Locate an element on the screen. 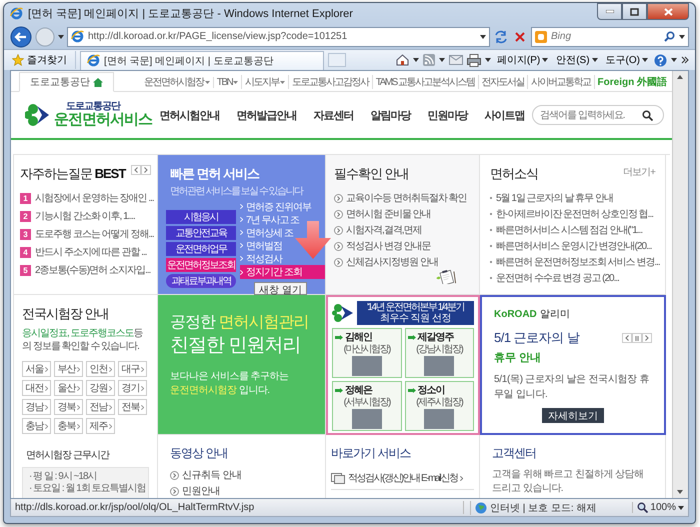 This screenshot has width=700, height=527. region-button: 대구 is located at coordinates (132, 369).